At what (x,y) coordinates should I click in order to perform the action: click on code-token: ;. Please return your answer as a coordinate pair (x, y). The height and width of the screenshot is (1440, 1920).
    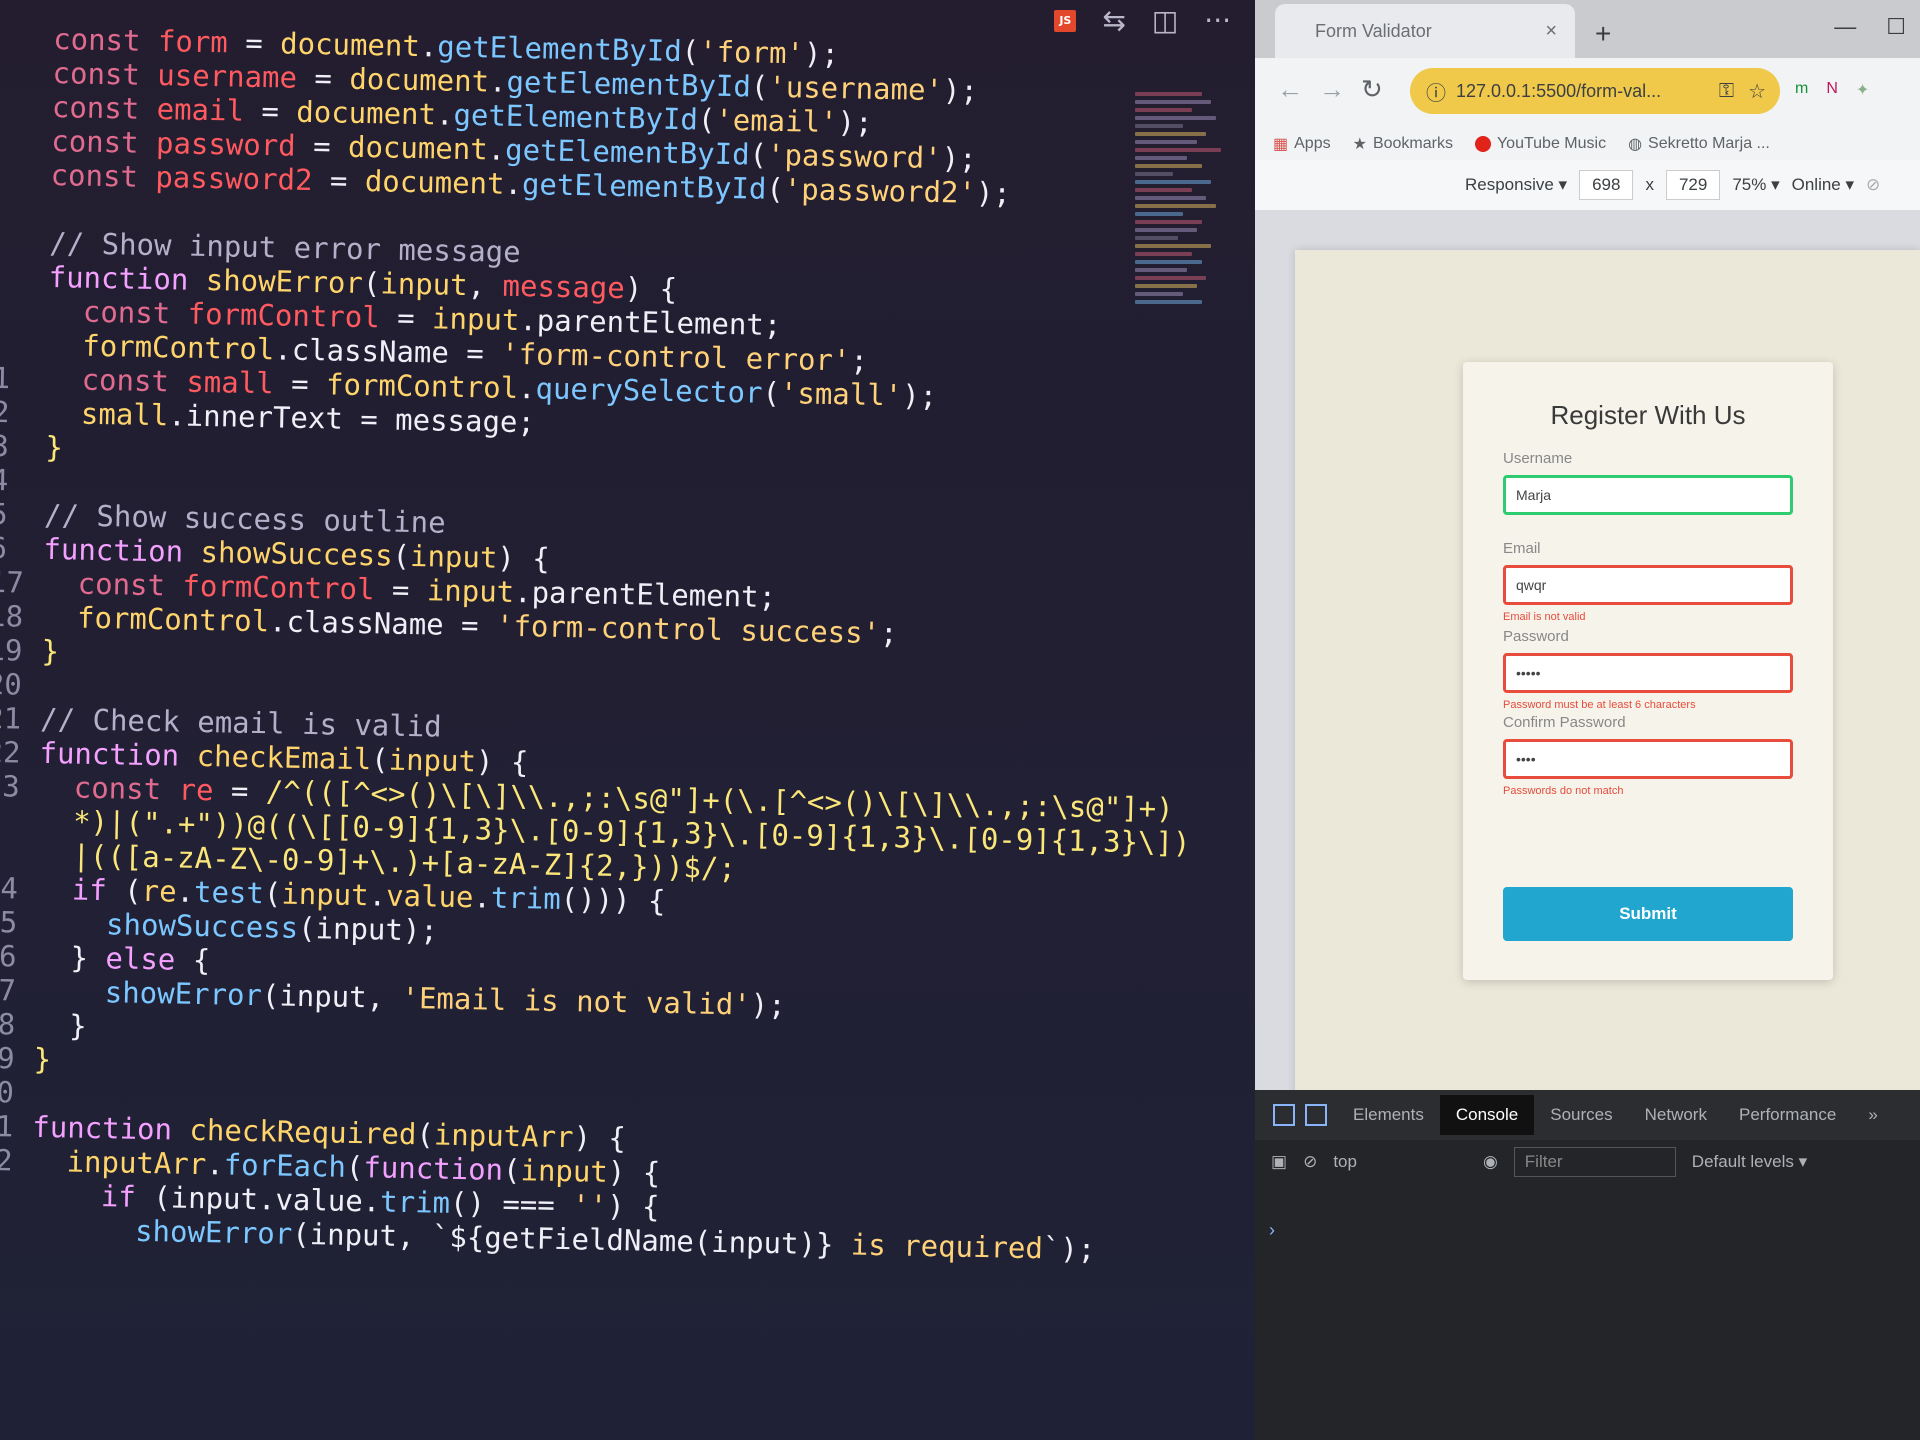
    Looking at the image, I should click on (888, 633).